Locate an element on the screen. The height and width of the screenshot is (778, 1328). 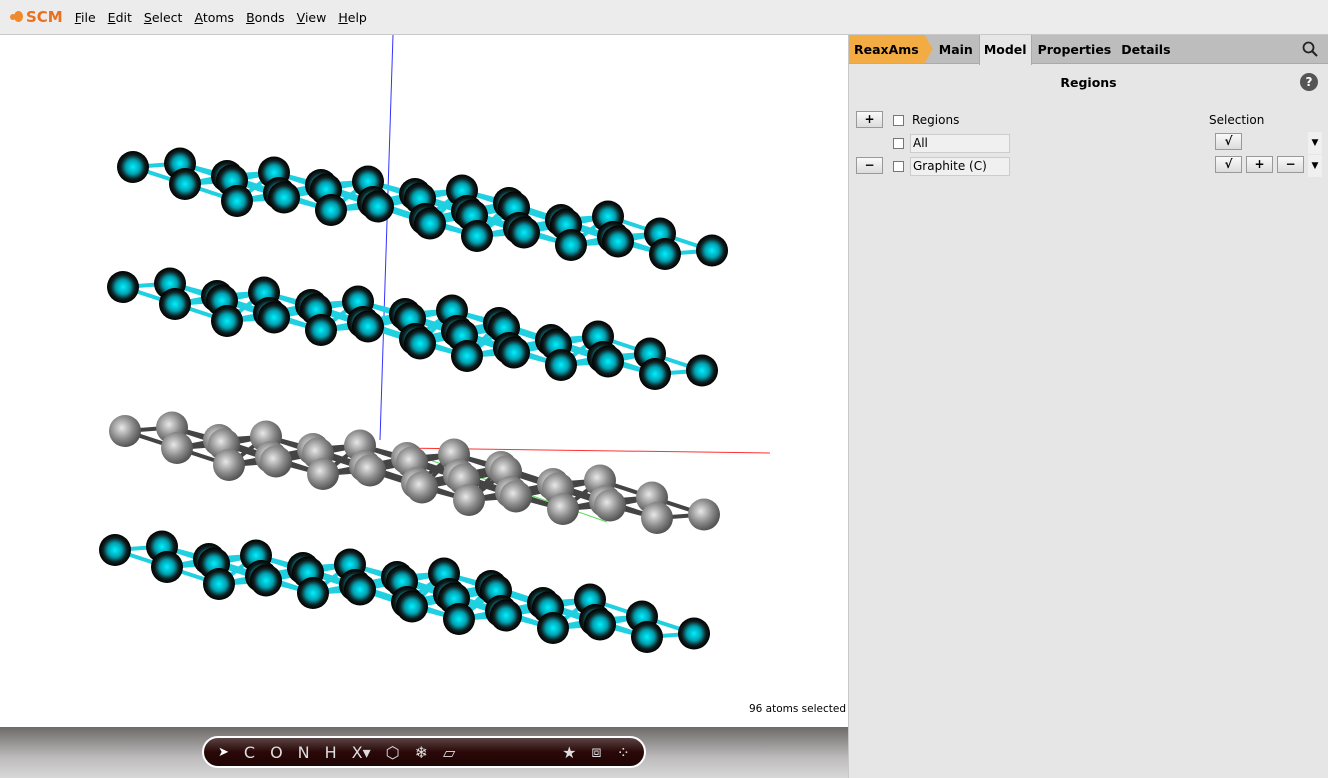
build-toolbar: ➤ C O N H X▾ ⬡ ❄ ▱ ★ ⧈ ⁘ is located at coordinates (424, 752).